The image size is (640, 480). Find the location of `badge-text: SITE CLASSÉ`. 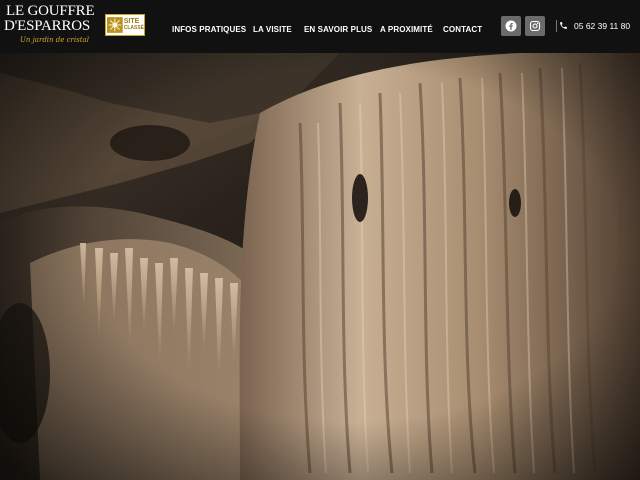

badge-text: SITE CLASSÉ is located at coordinates (134, 25).